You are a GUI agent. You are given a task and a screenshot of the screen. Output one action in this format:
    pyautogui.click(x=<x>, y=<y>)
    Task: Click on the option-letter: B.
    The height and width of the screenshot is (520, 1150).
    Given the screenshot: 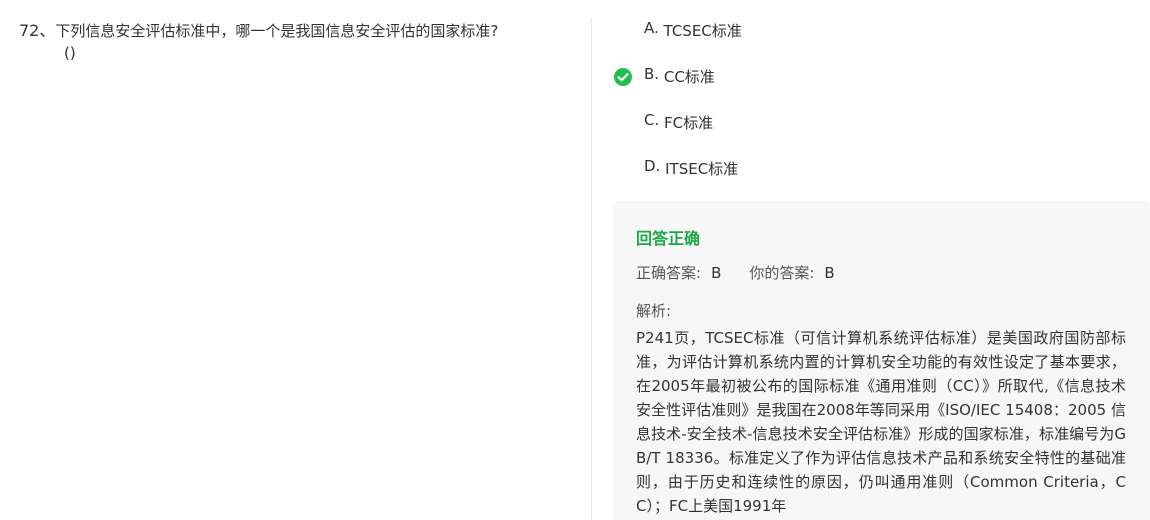 What is the action you would take?
    pyautogui.click(x=652, y=74)
    